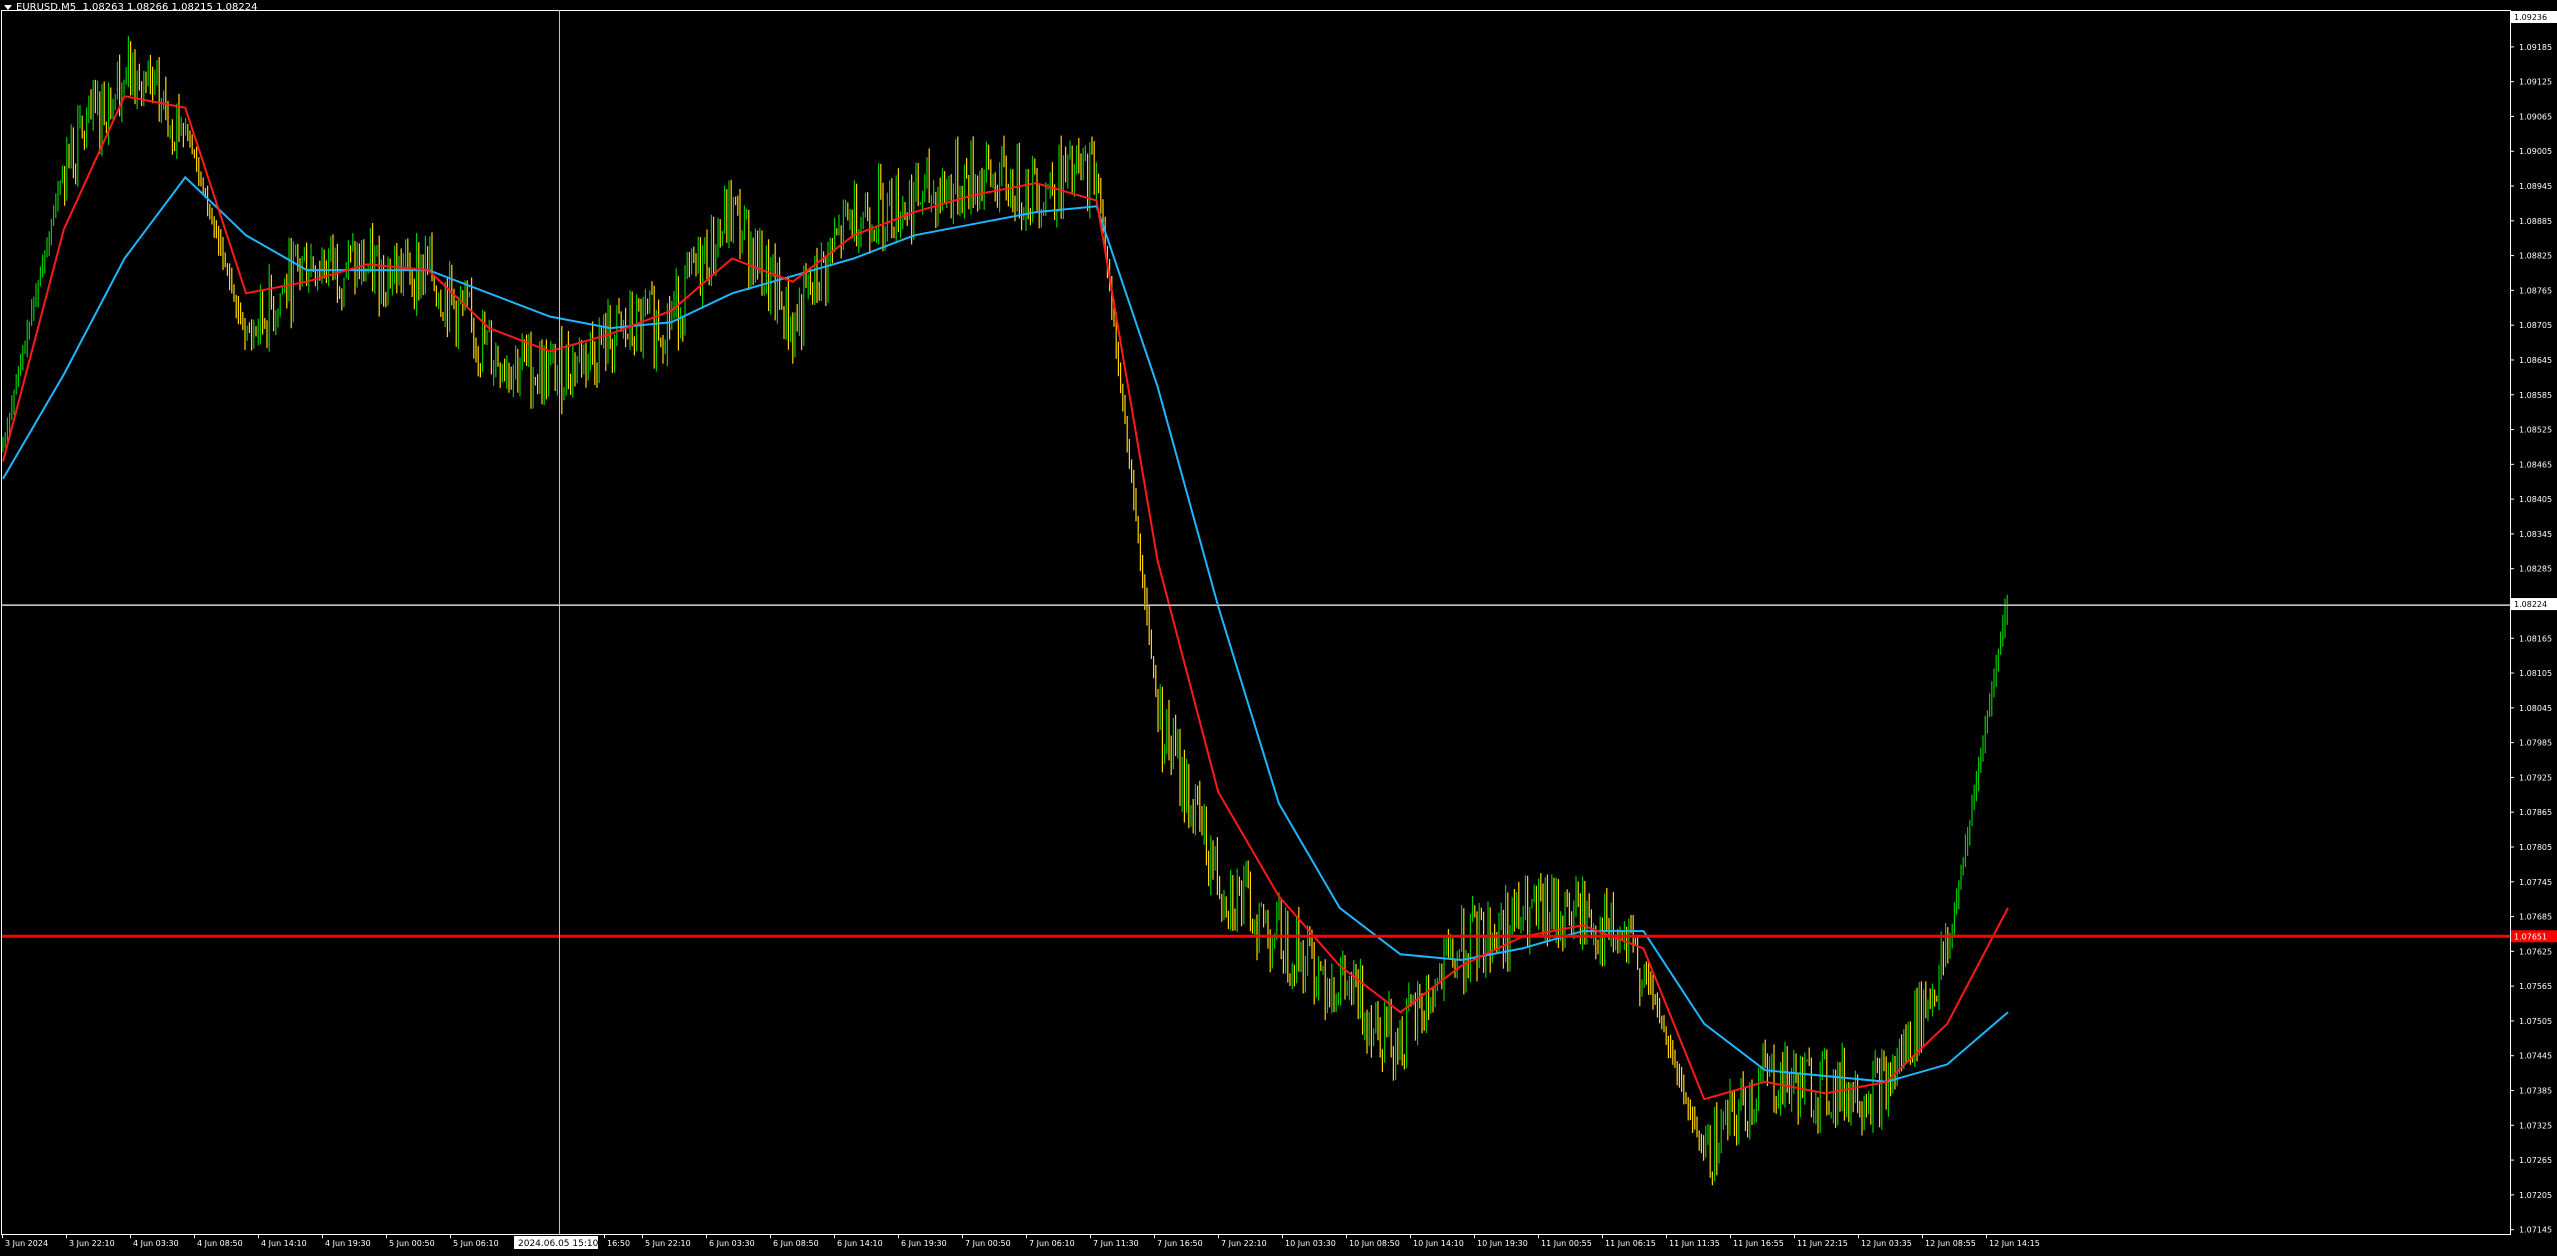  I want to click on price-axis-label: 1.08825, so click(2535, 256).